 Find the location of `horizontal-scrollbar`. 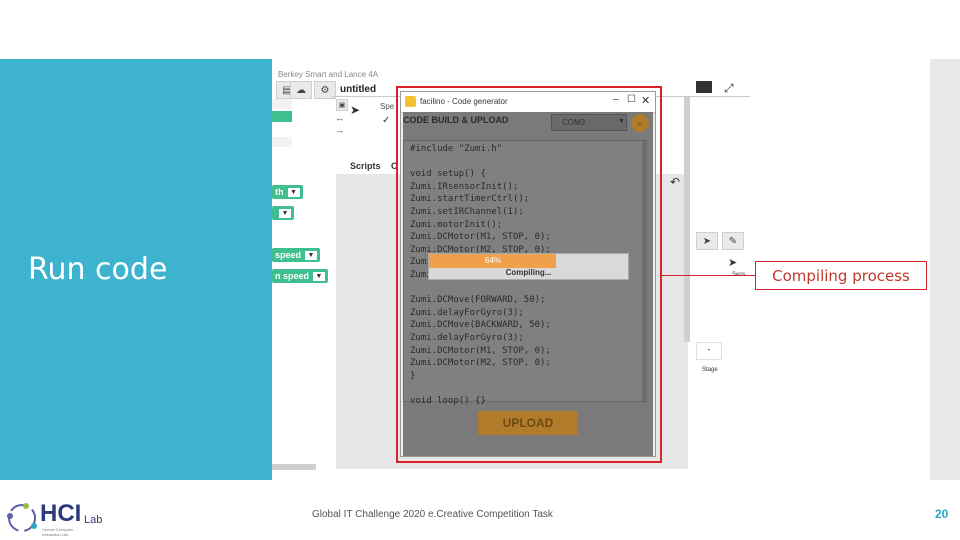

horizontal-scrollbar is located at coordinates (294, 467).